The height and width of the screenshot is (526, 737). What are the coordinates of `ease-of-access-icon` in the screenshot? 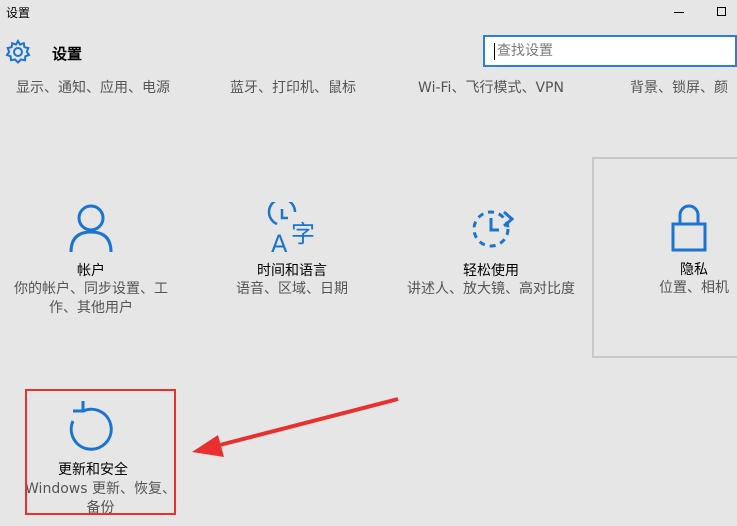 It's located at (493, 229).